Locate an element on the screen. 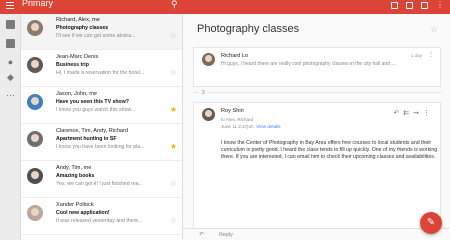 This screenshot has height=240, width=450. mail-icon is located at coordinates (424, 5).